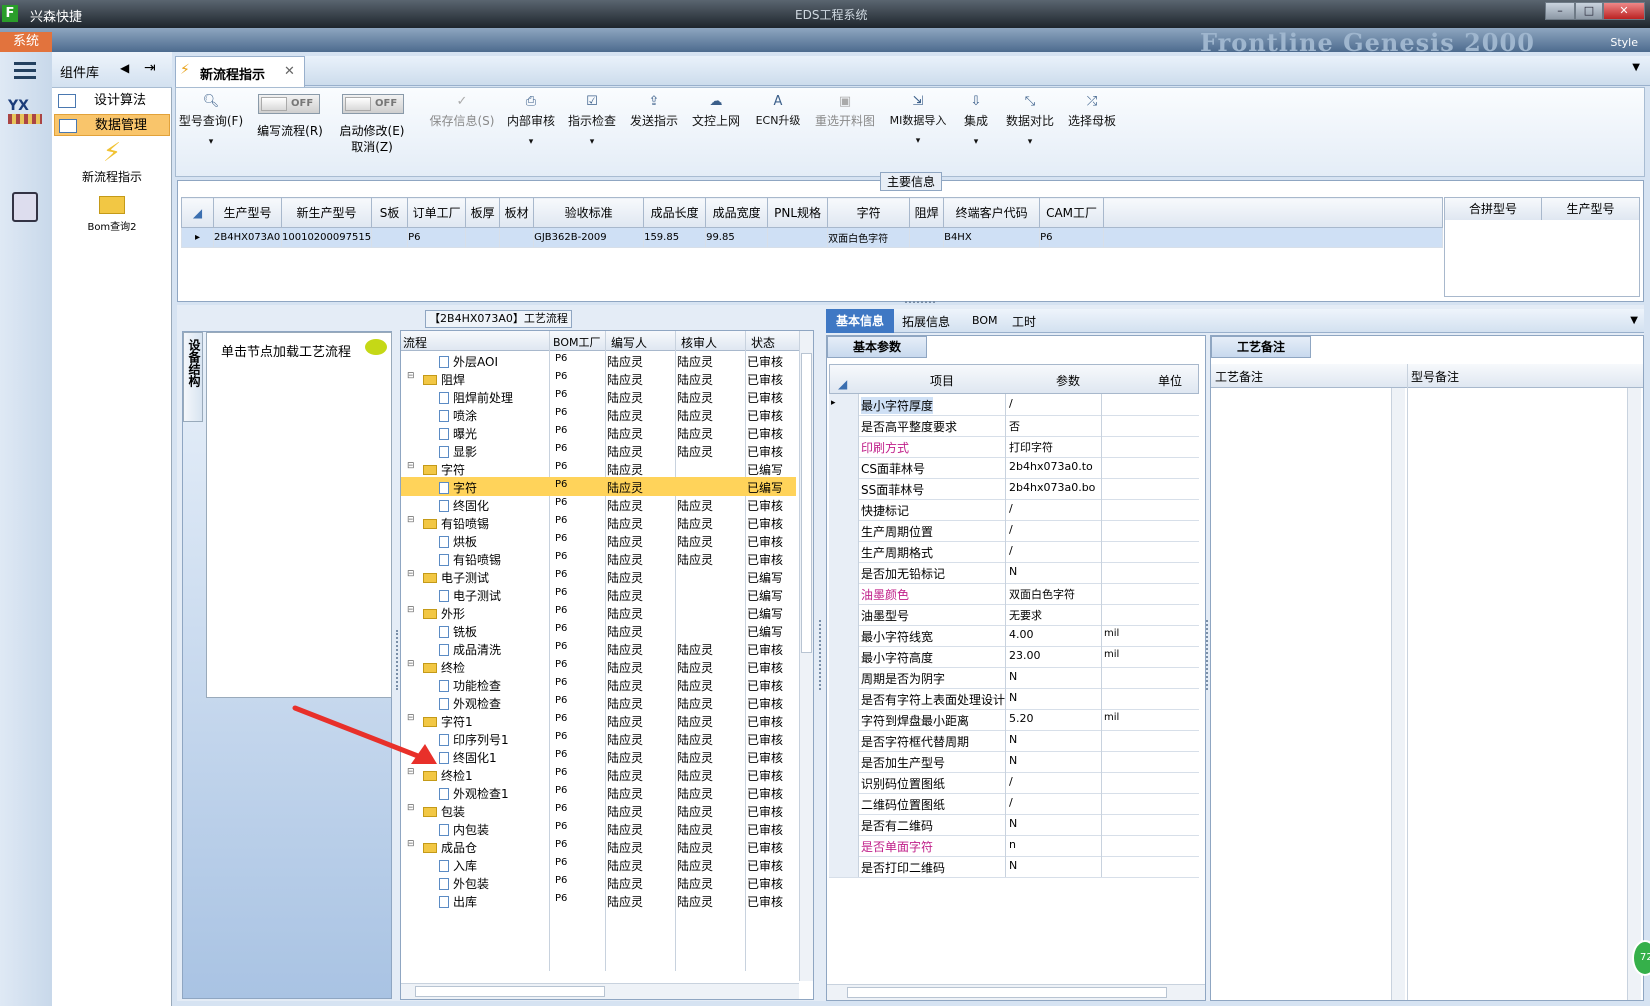 Image resolution: width=1650 pixels, height=1006 pixels. What do you see at coordinates (869, 237) in the screenshot?
I see `main-info-cell: 双面白色字符` at bounding box center [869, 237].